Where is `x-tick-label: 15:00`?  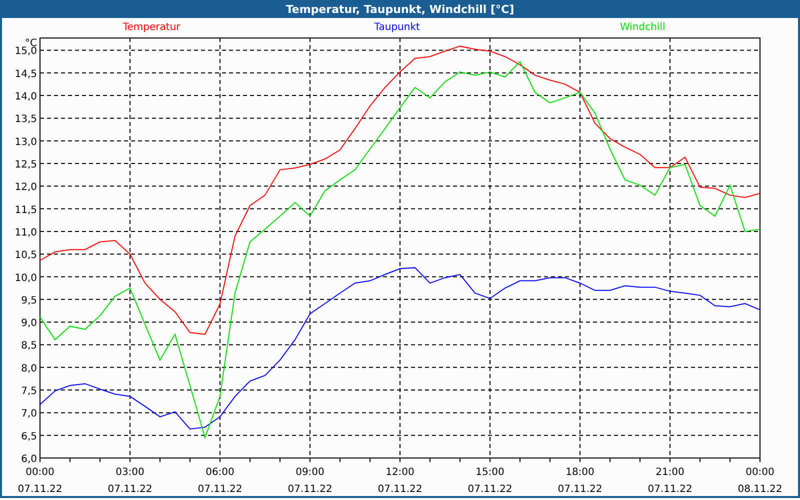
x-tick-label: 15:00 is located at coordinates (490, 472).